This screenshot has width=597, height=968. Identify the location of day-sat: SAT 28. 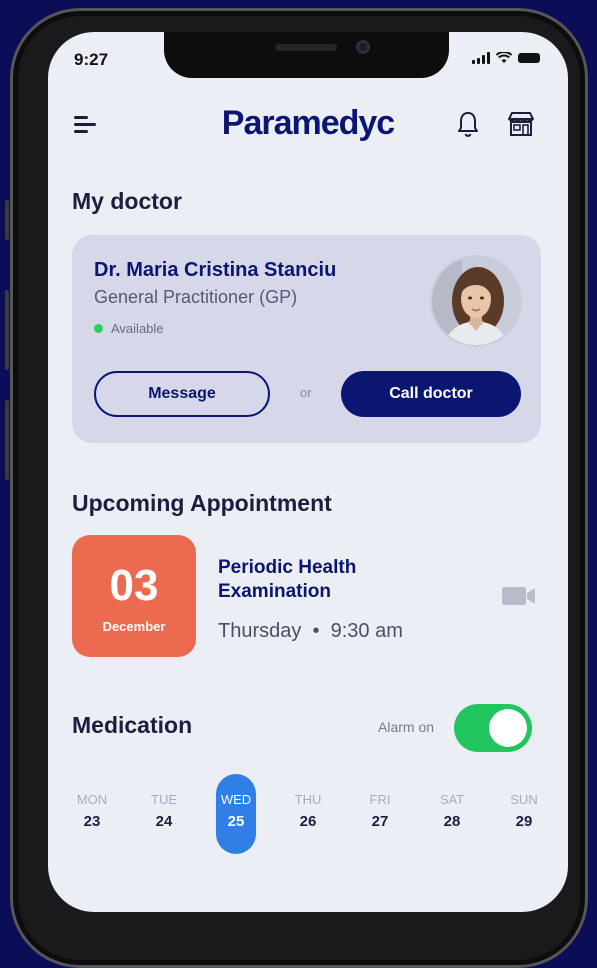
(452, 814).